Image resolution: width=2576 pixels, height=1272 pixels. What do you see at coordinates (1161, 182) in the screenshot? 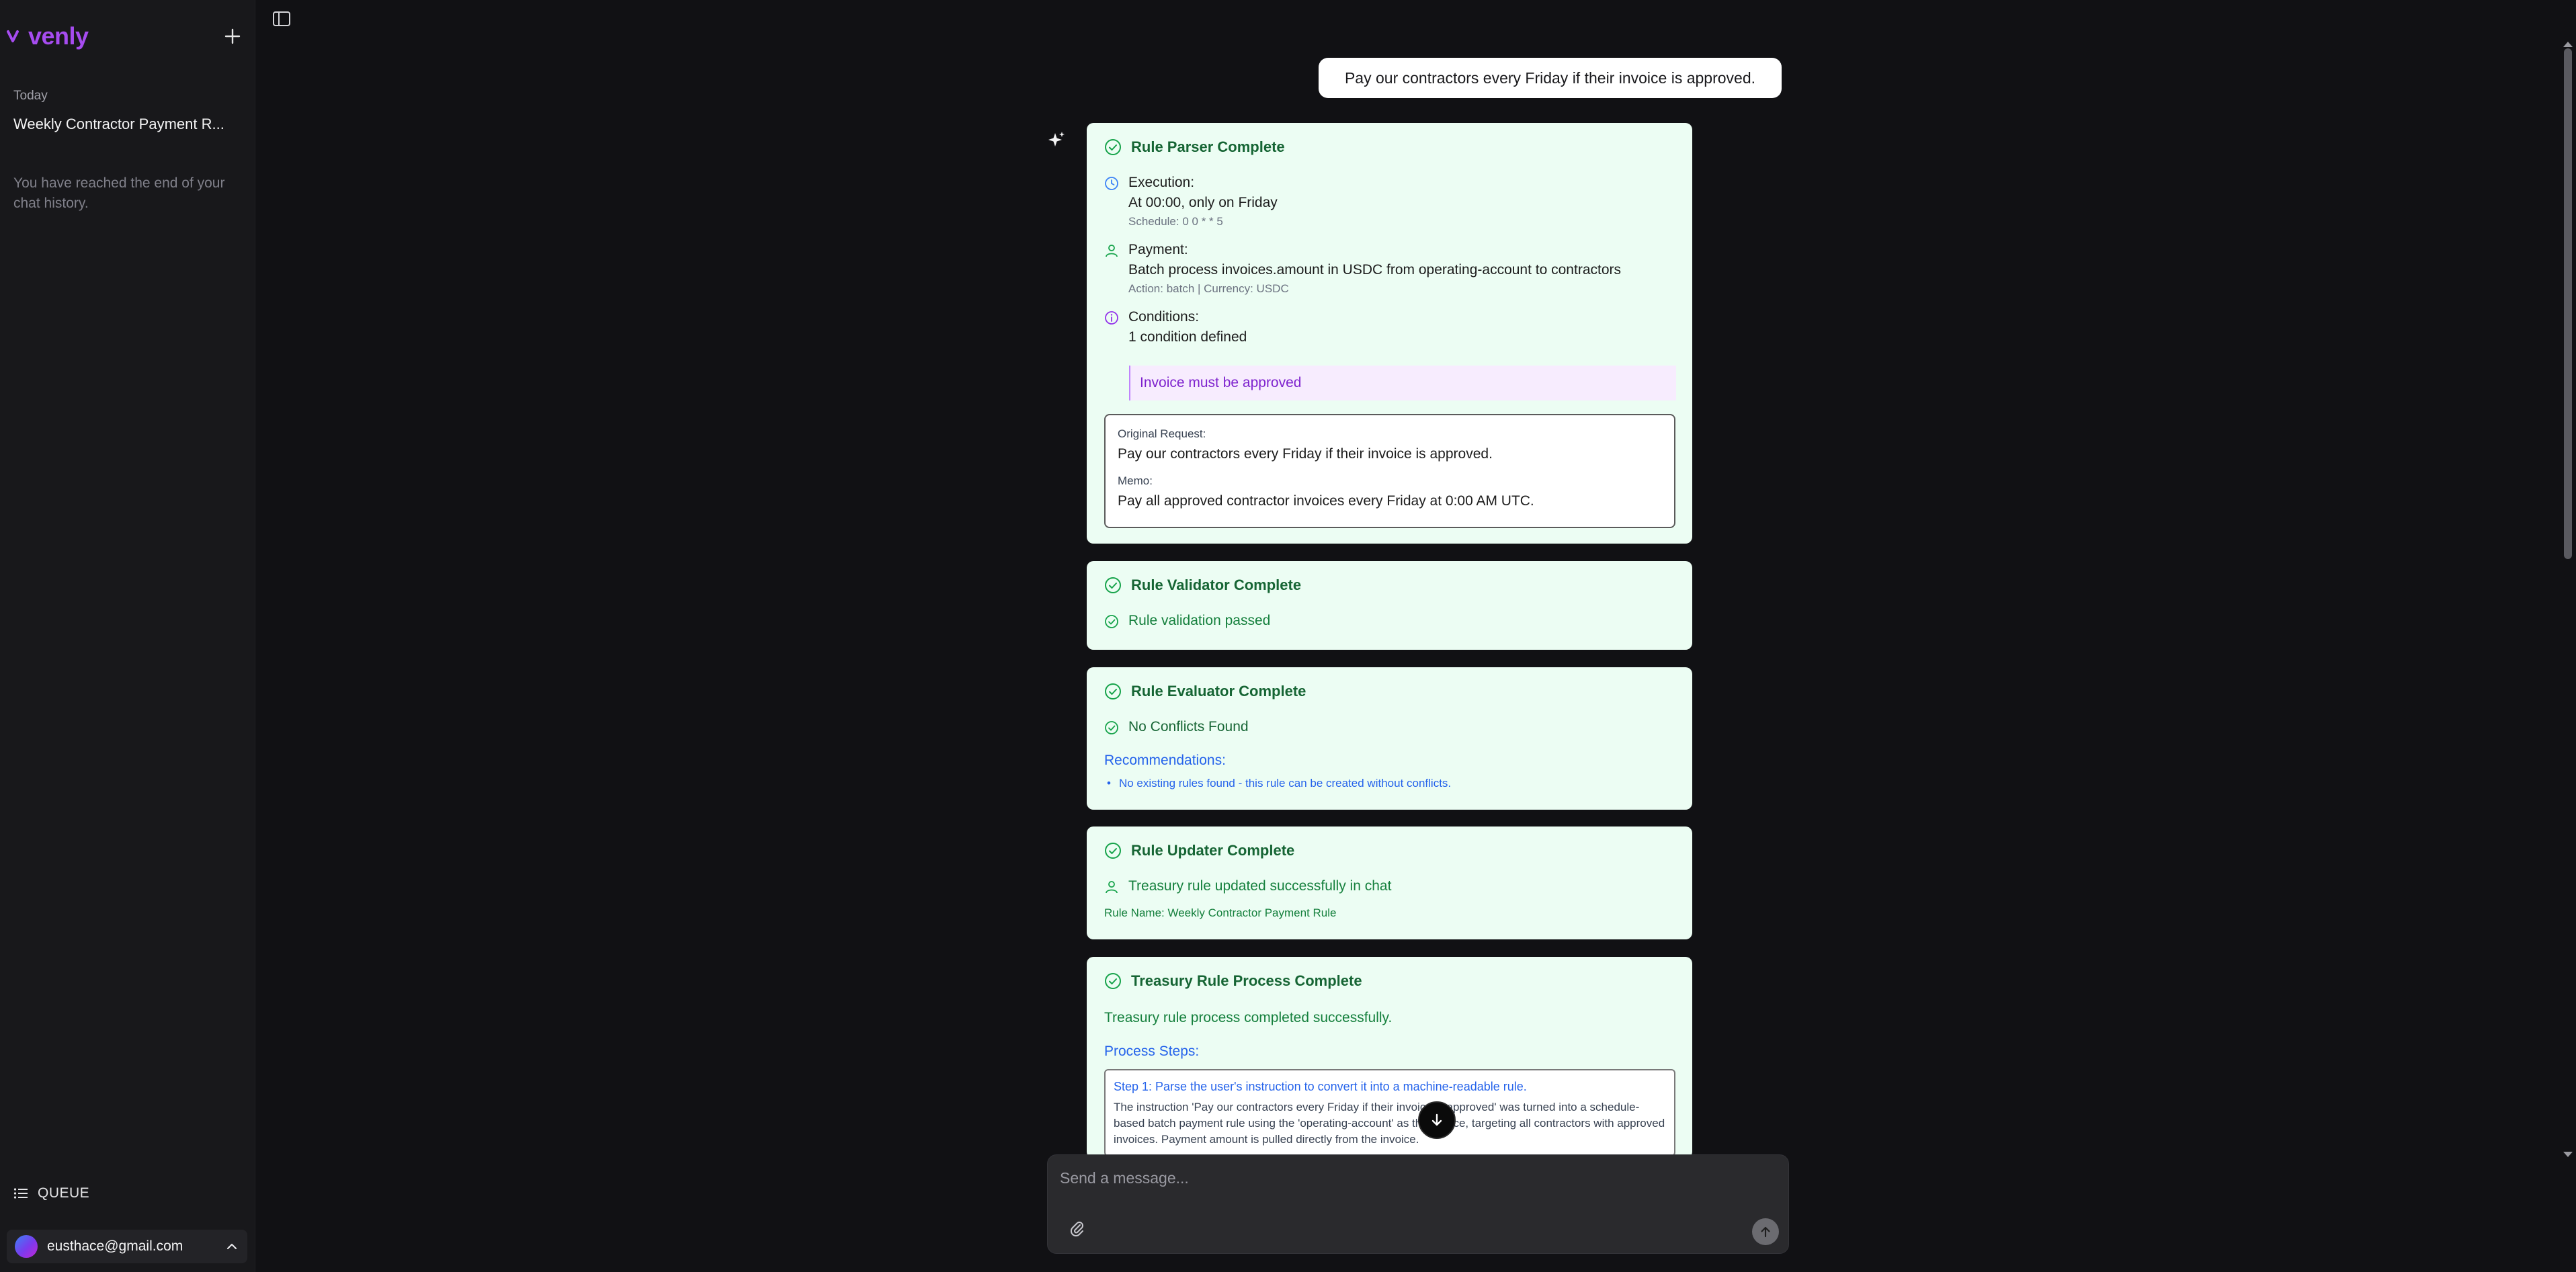
I see `execution-label: Execution:` at bounding box center [1161, 182].